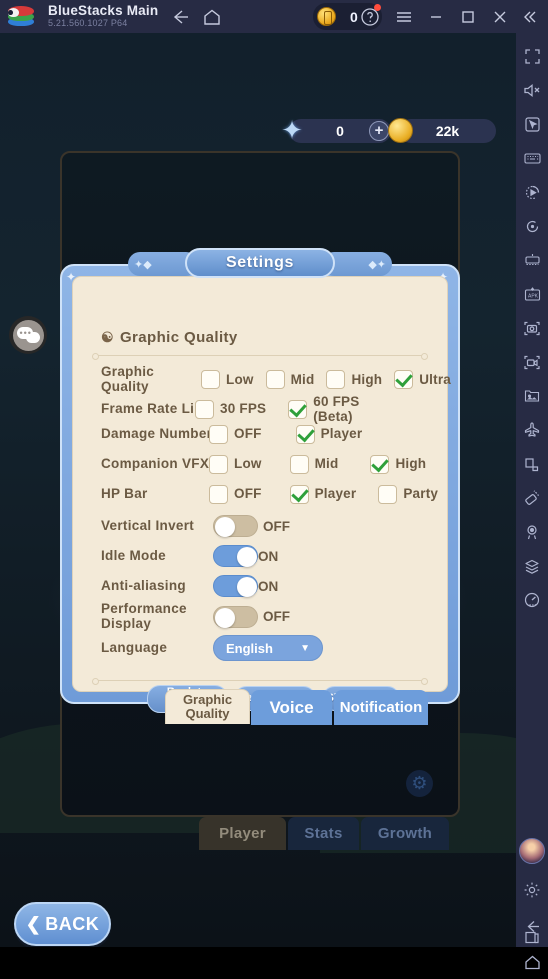 This screenshot has height=979, width=548. Describe the element at coordinates (323, 833) in the screenshot. I see `background-tab-stats: Stats` at that location.